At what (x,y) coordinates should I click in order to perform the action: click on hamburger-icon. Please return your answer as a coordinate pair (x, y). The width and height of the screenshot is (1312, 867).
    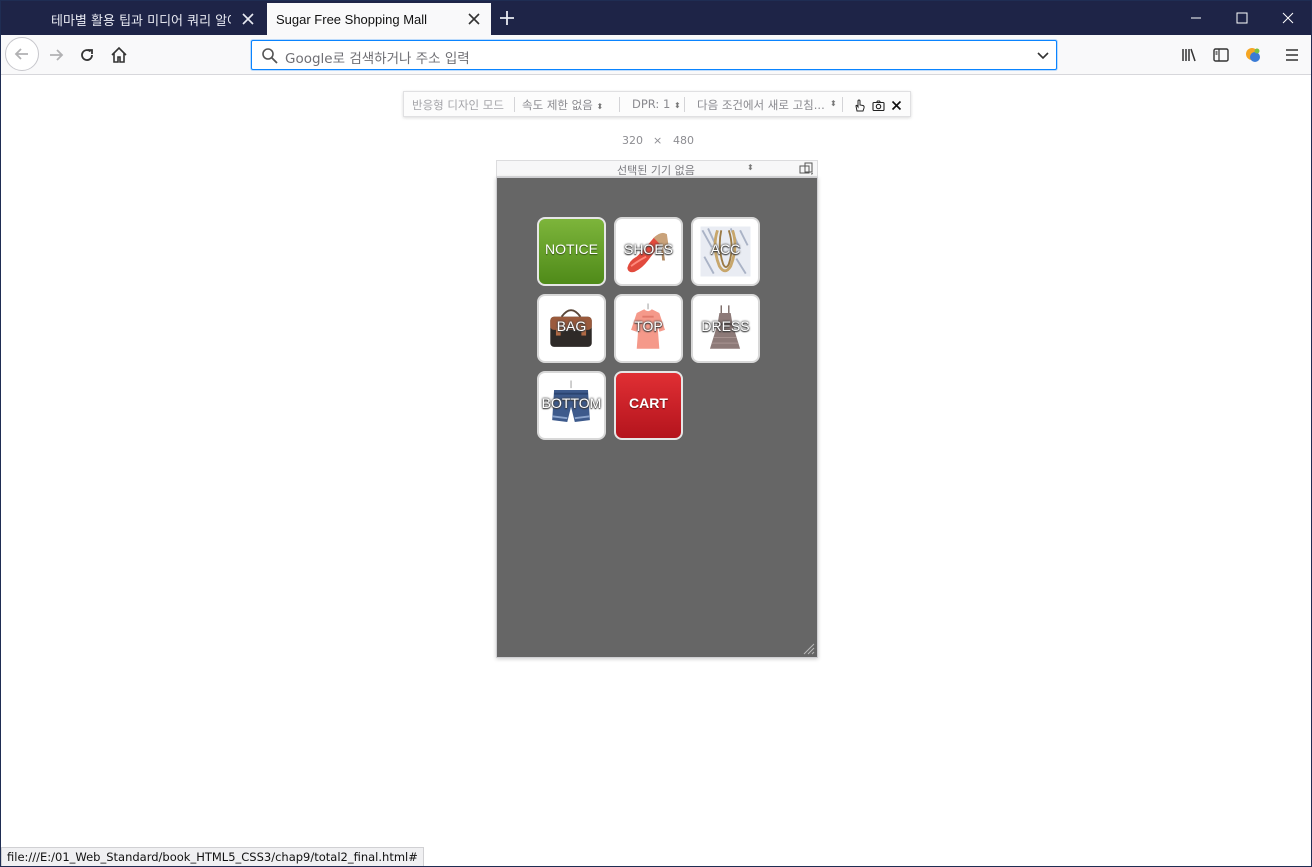
    Looking at the image, I should click on (1292, 55).